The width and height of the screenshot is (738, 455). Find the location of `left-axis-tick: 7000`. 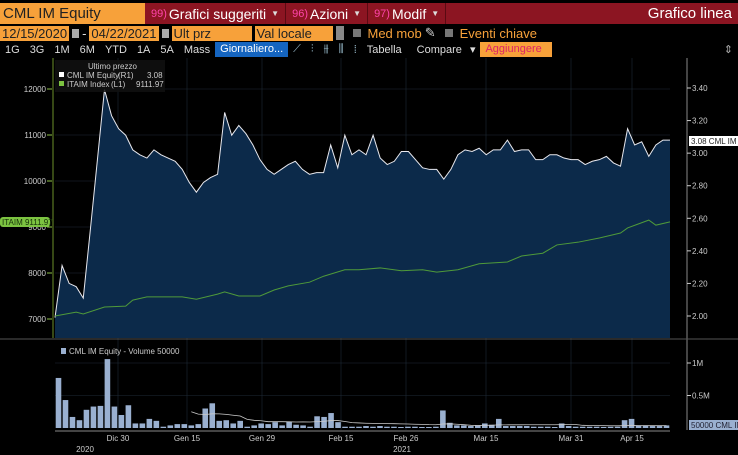

left-axis-tick: 7000 is located at coordinates (37, 319).